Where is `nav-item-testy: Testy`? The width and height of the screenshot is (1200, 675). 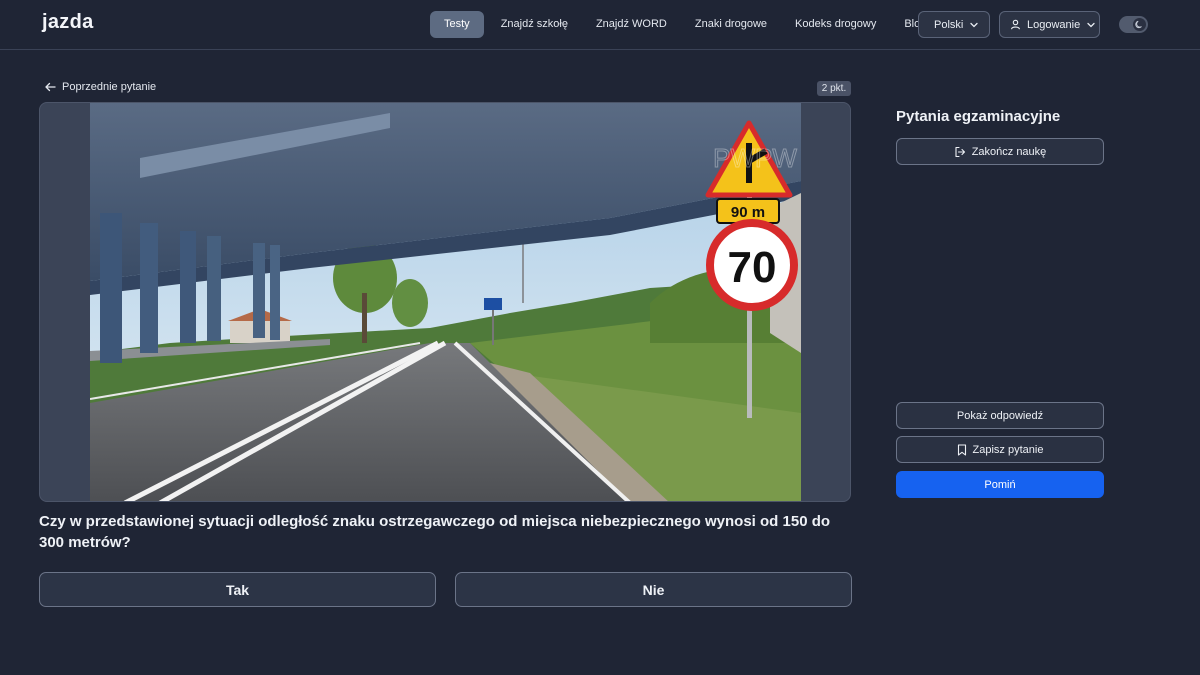
nav-item-testy: Testy is located at coordinates (457, 24).